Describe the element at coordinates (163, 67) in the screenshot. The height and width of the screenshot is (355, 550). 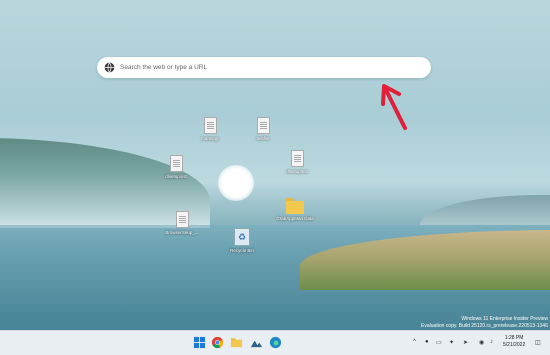
I see `search-input: Search the web or type a URL` at that location.